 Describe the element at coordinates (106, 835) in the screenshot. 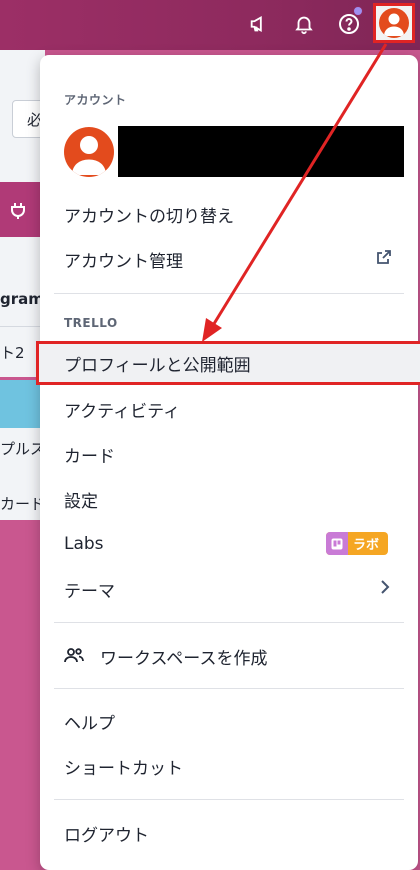

I see `menu-item-label: ログアウト` at that location.